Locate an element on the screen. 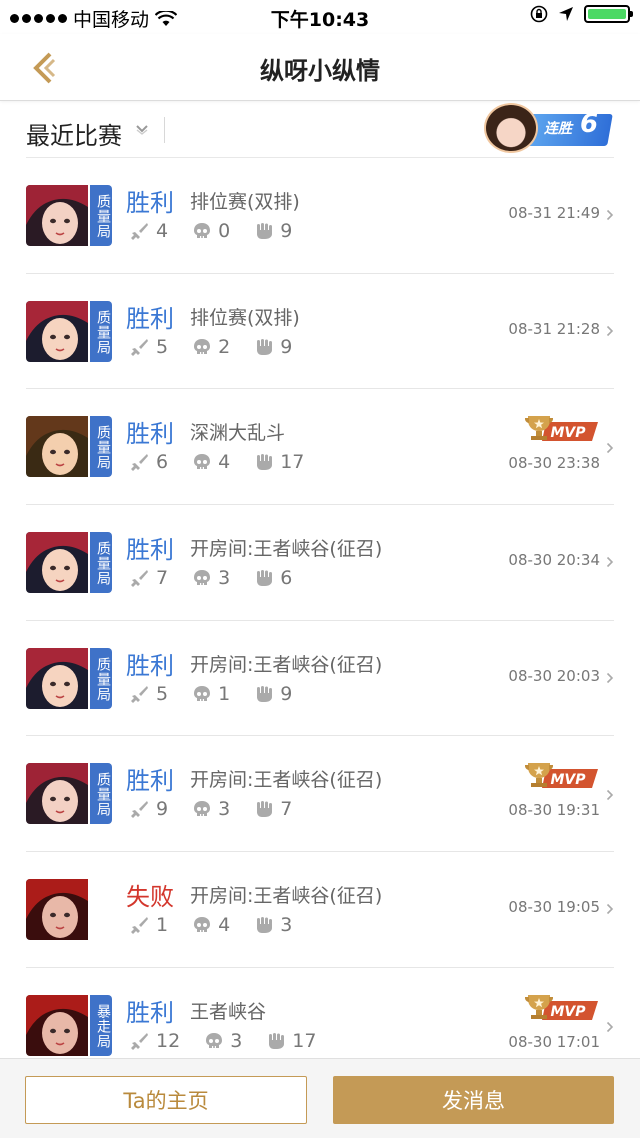 Image resolution: width=640 pixels, height=1138 pixels. match-time: 08-30 23:38 is located at coordinates (554, 463).